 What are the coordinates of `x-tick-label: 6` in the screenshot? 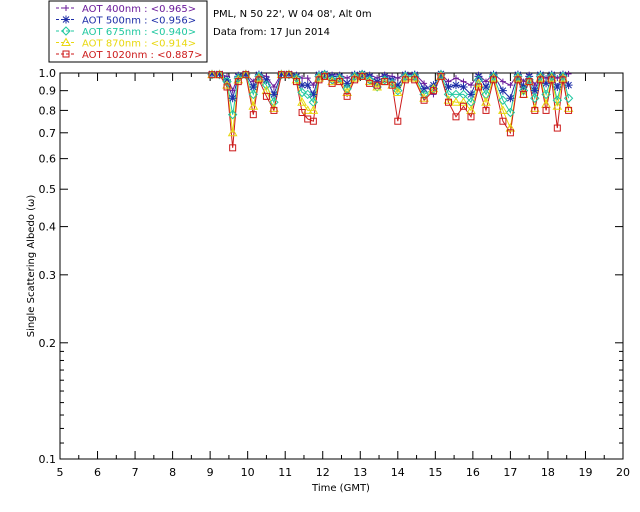 It's located at (97, 472).